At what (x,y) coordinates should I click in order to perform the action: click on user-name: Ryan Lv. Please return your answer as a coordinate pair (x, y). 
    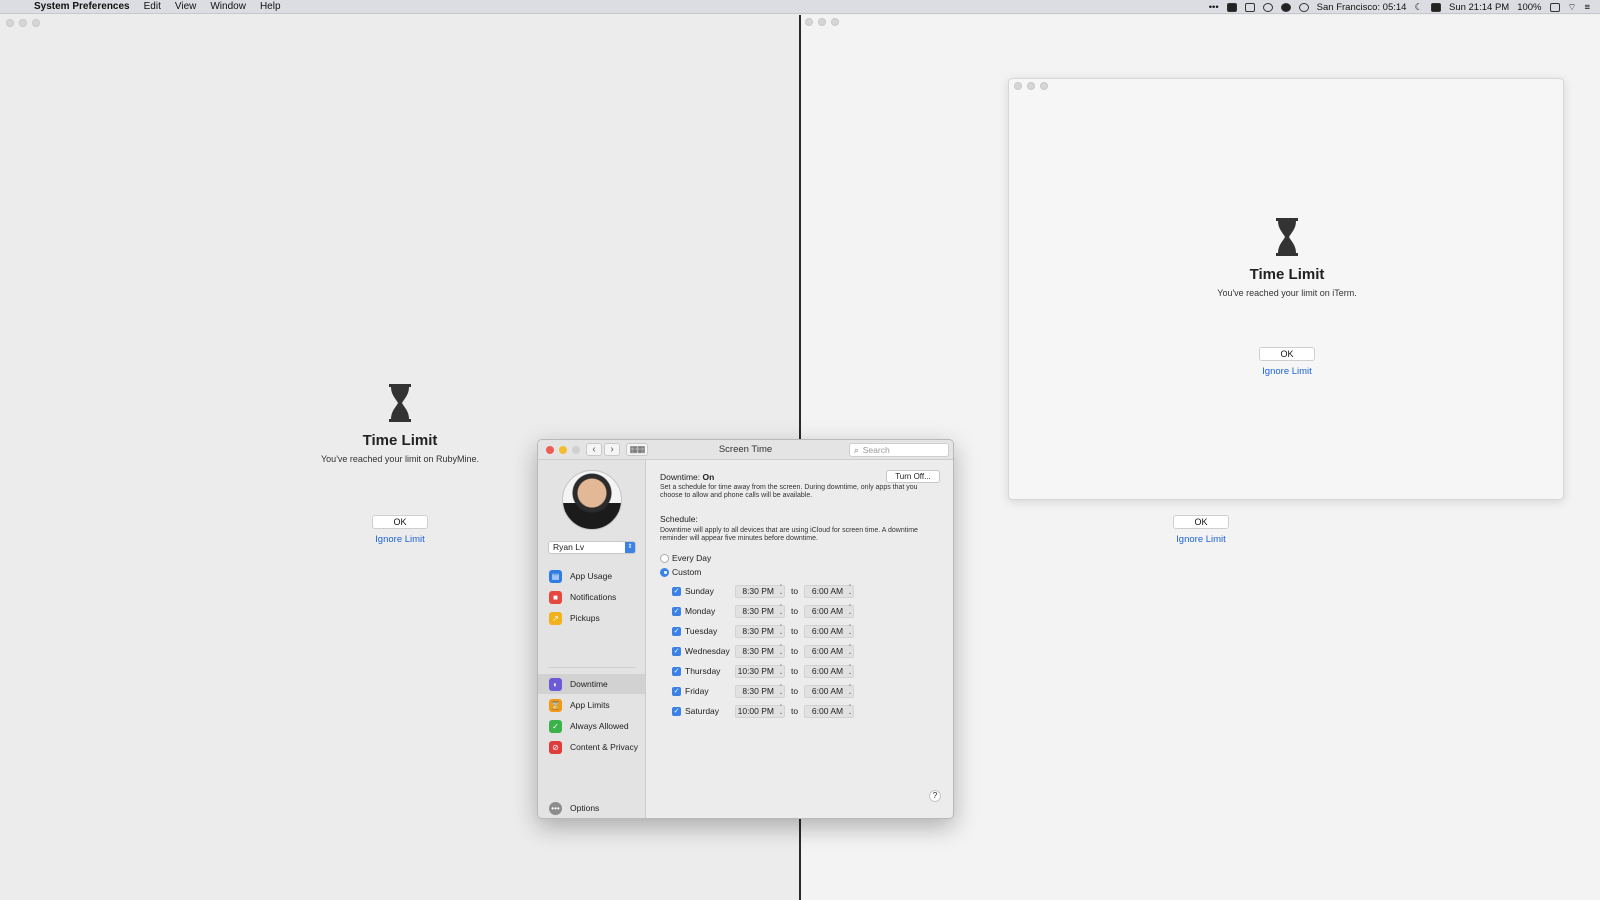
    Looking at the image, I should click on (569, 547).